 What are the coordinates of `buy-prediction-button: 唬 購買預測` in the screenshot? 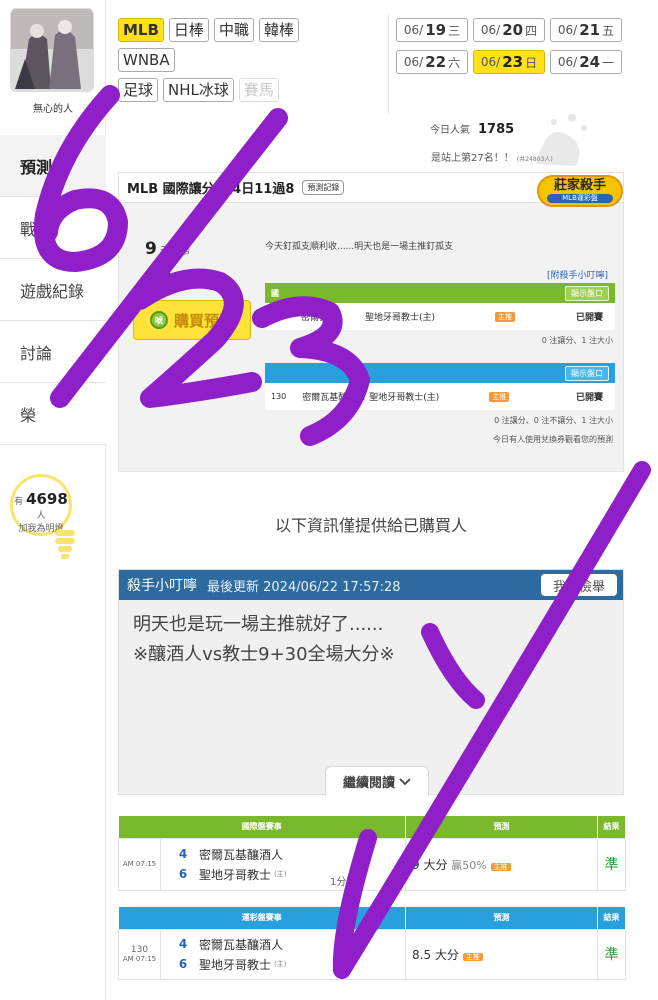 It's located at (192, 320).